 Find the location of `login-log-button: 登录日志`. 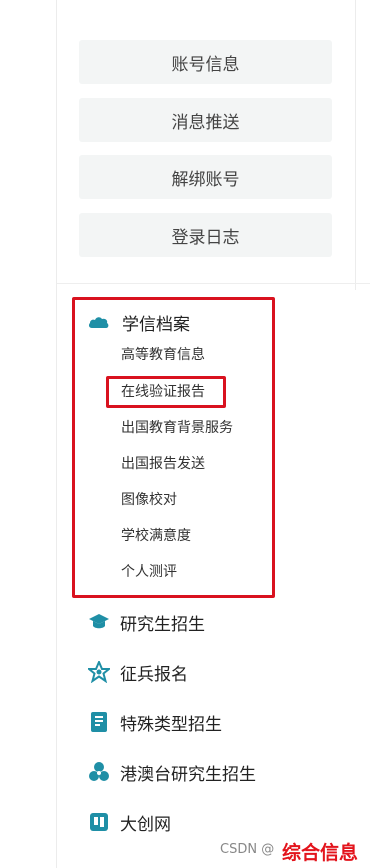

login-log-button: 登录日志 is located at coordinates (205, 235).